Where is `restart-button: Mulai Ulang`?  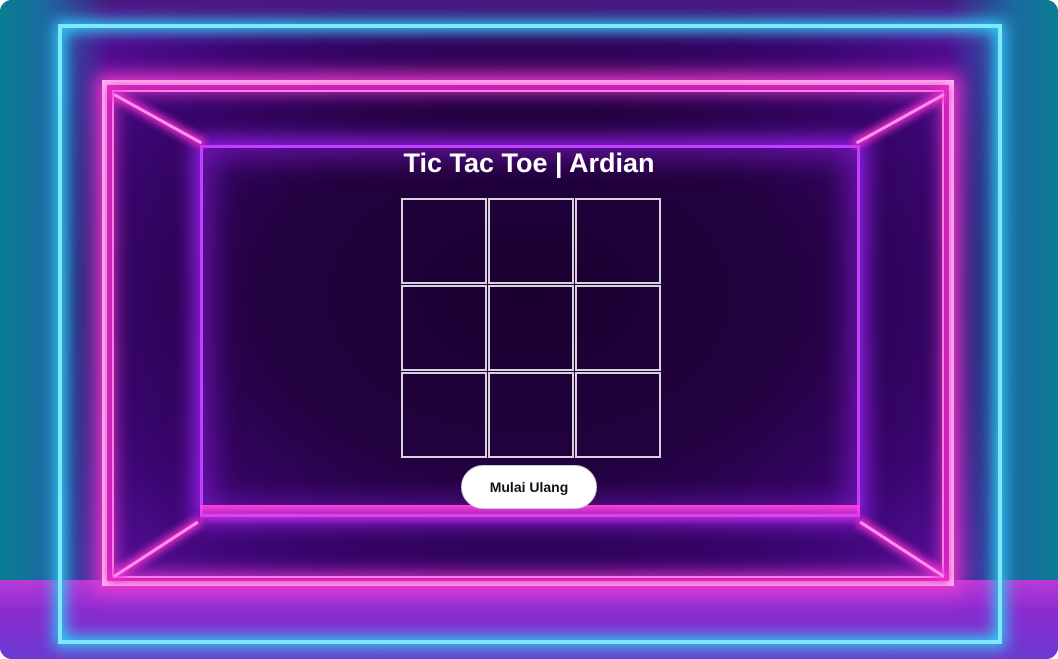
restart-button: Mulai Ulang is located at coordinates (529, 487).